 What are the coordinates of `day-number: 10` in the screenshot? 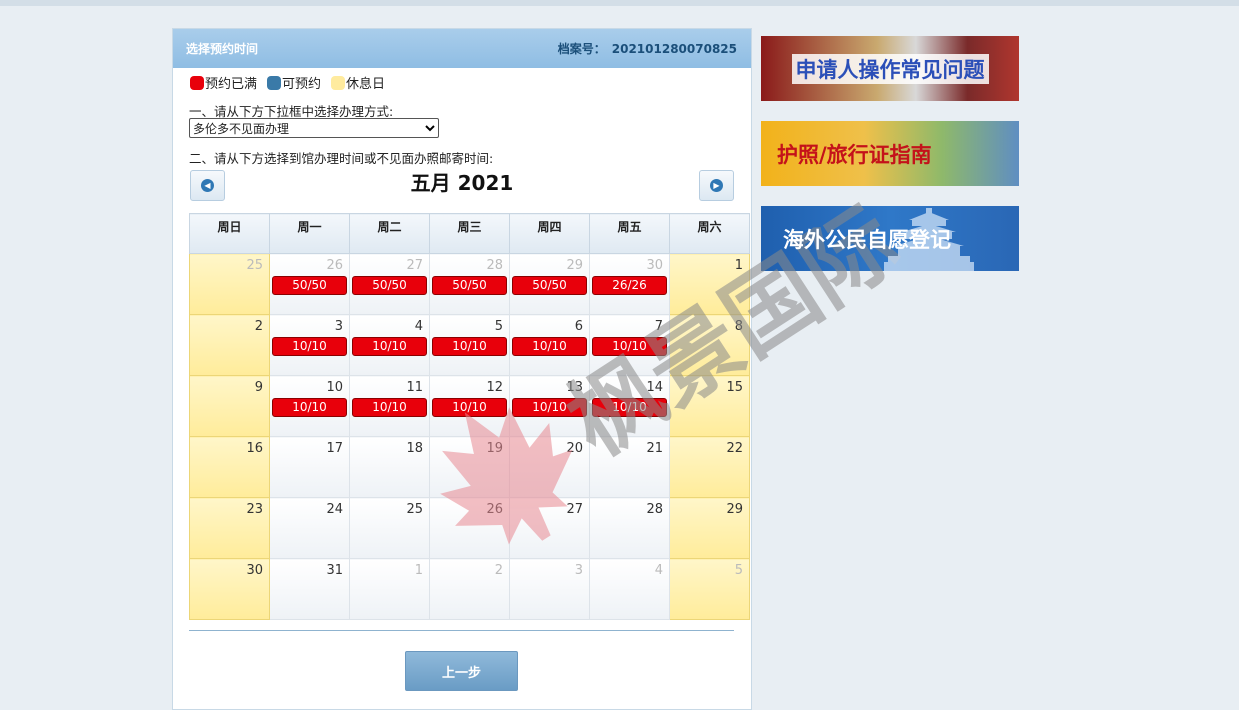 It's located at (334, 387).